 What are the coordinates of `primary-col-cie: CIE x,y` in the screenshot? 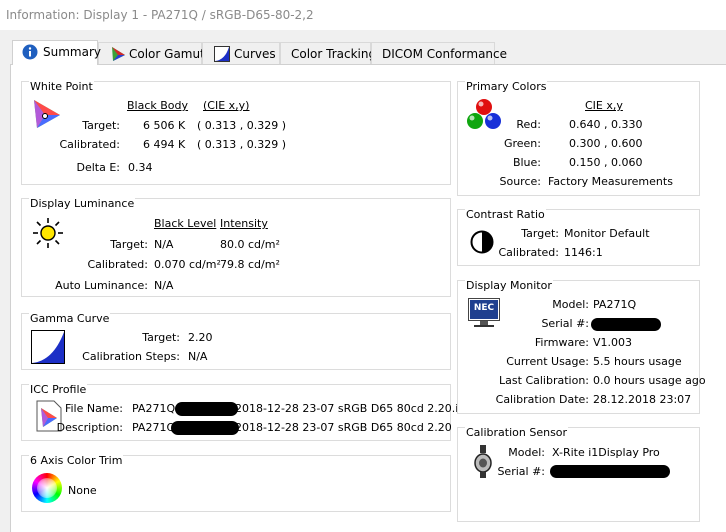 It's located at (604, 105).